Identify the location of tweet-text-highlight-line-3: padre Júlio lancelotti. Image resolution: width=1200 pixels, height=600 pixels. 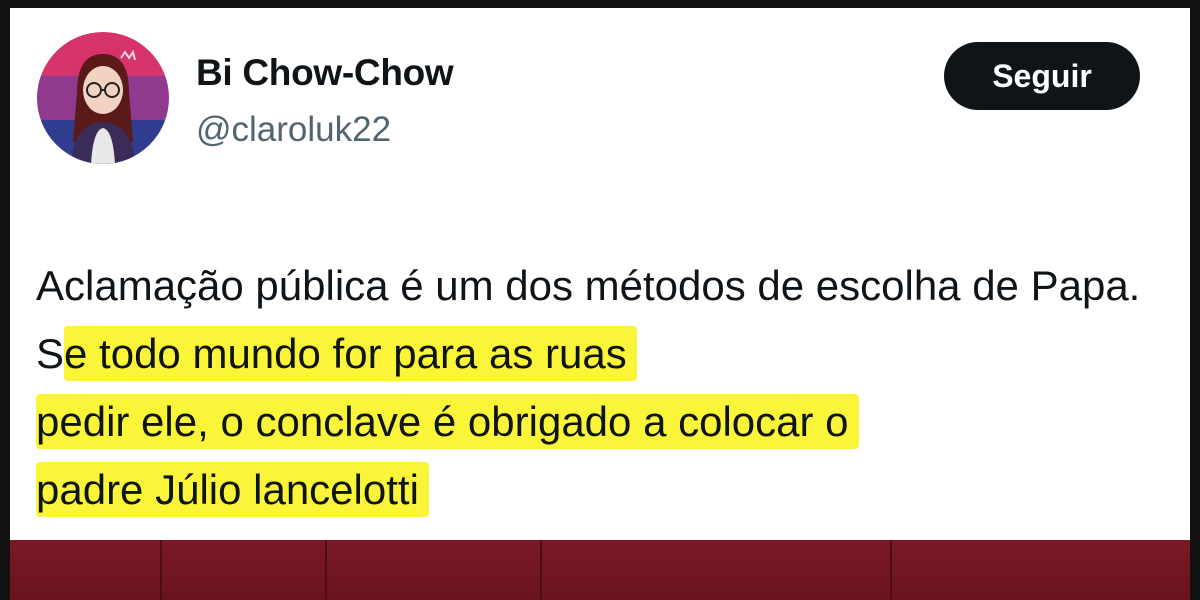
(227, 489).